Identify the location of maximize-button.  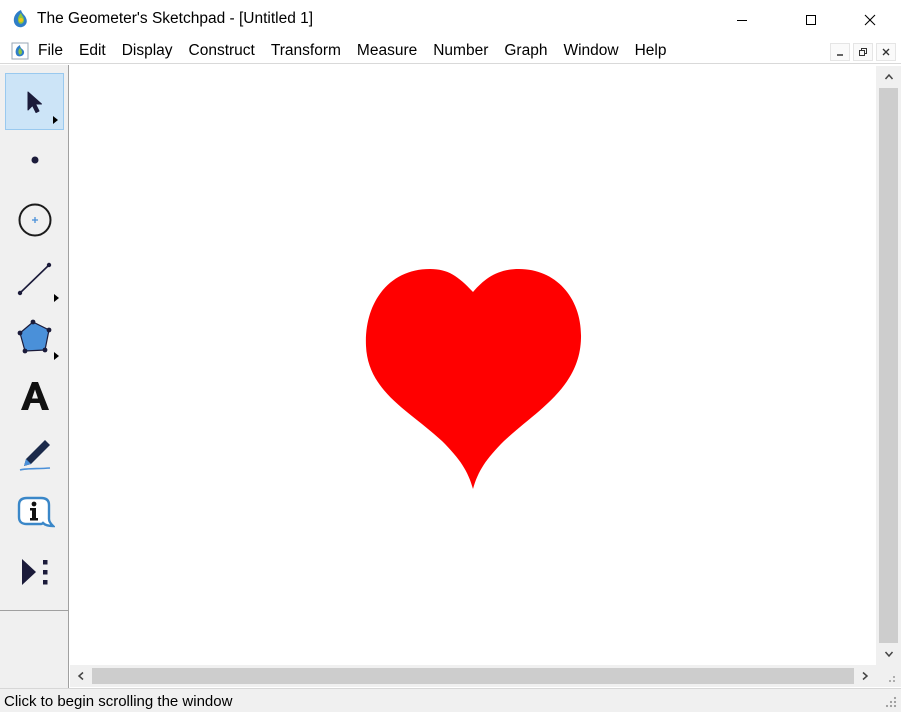
(811, 19).